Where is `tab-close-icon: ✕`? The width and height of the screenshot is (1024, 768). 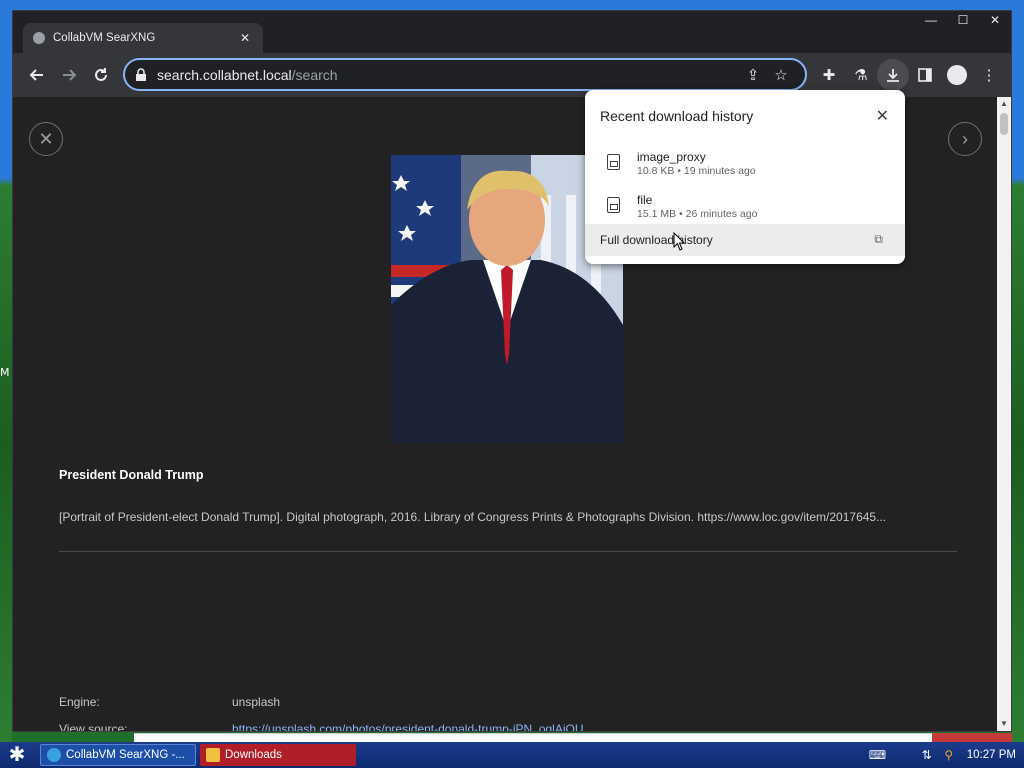
tab-close-icon: ✕ is located at coordinates (245, 38).